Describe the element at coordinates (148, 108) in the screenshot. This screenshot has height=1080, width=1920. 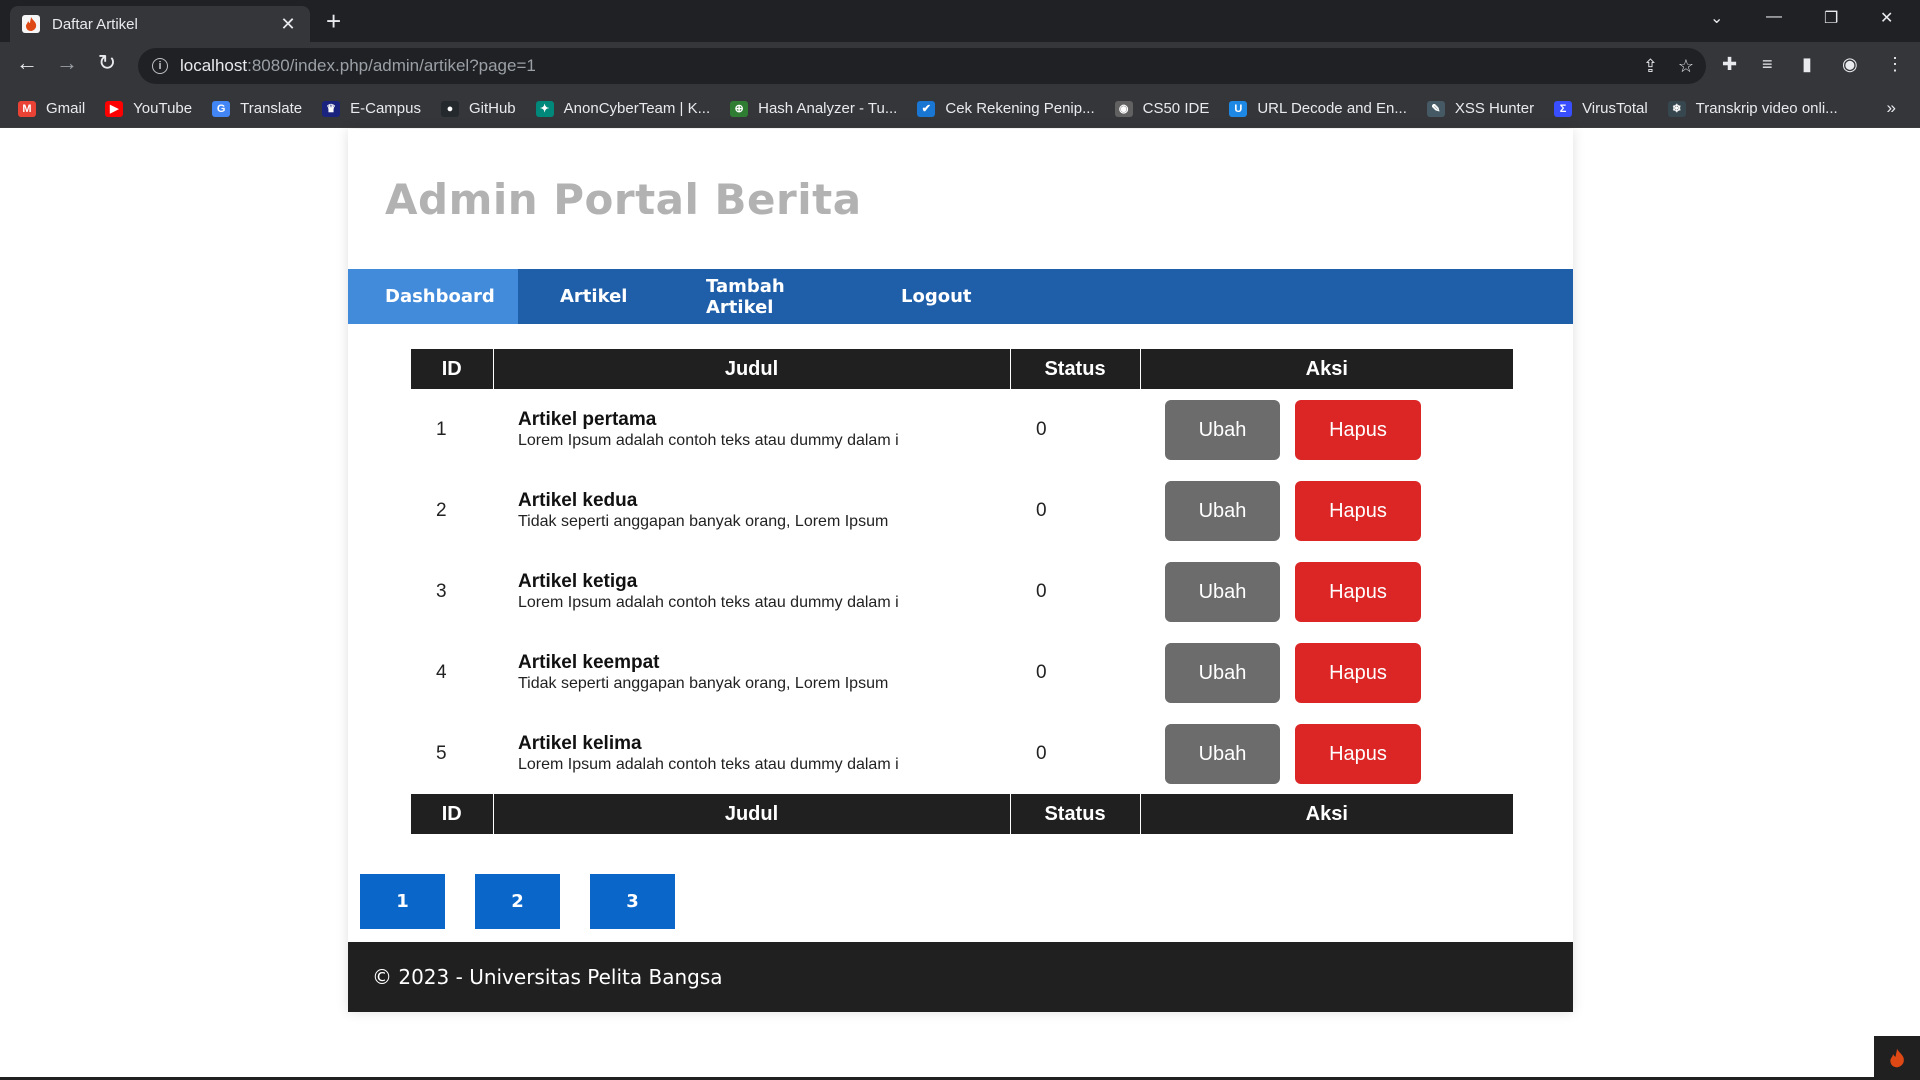
I see `bookmark-item: ▶ YouTube` at that location.